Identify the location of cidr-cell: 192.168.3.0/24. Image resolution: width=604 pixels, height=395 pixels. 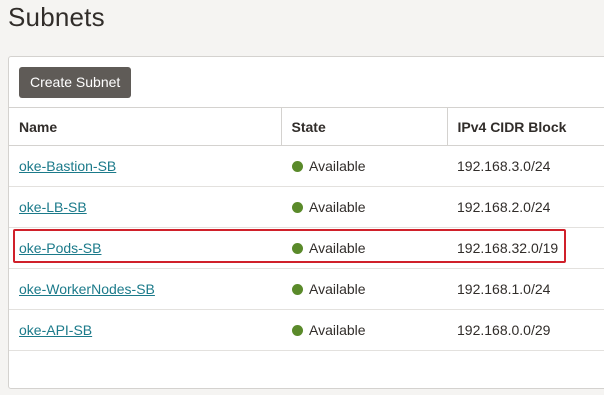
(525, 166).